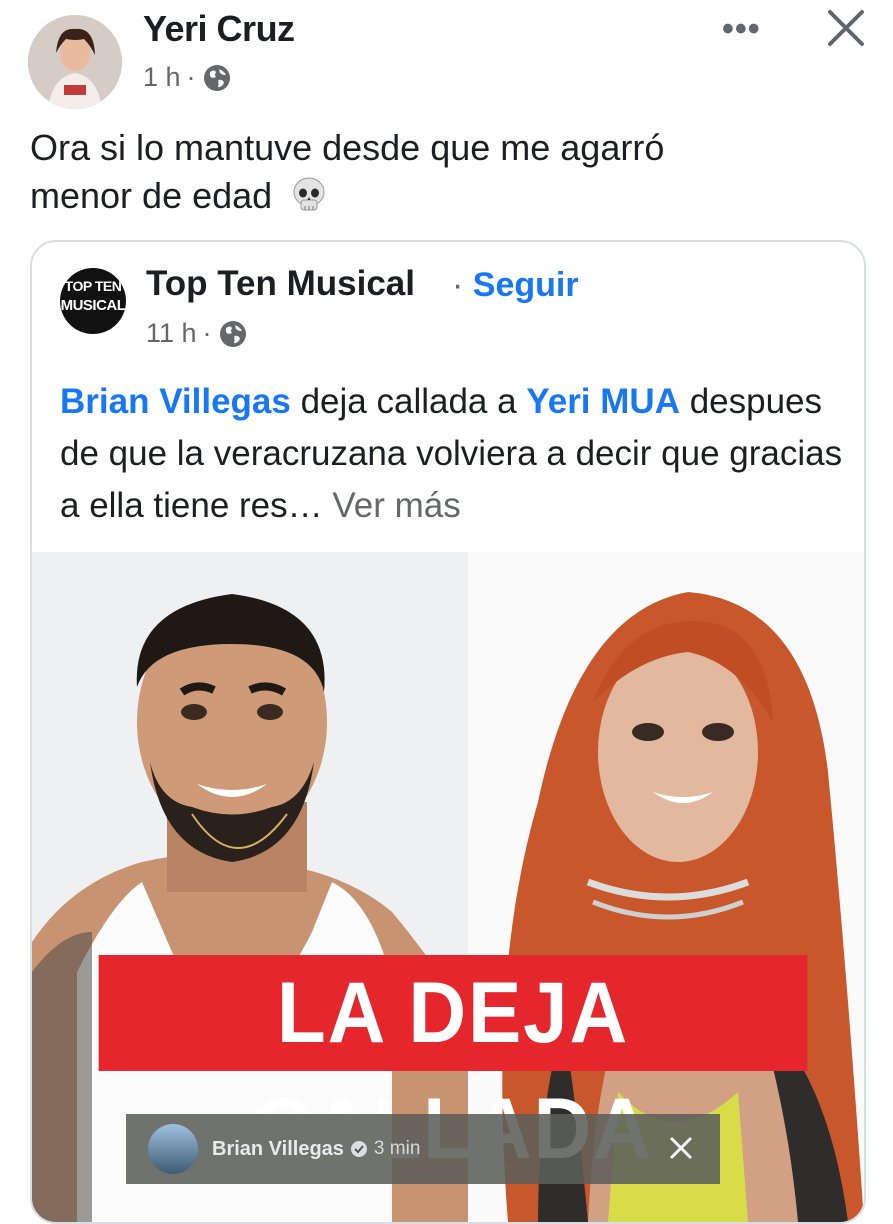 This screenshot has height=1224, width=893. I want to click on skull-icon, so click(309, 194).